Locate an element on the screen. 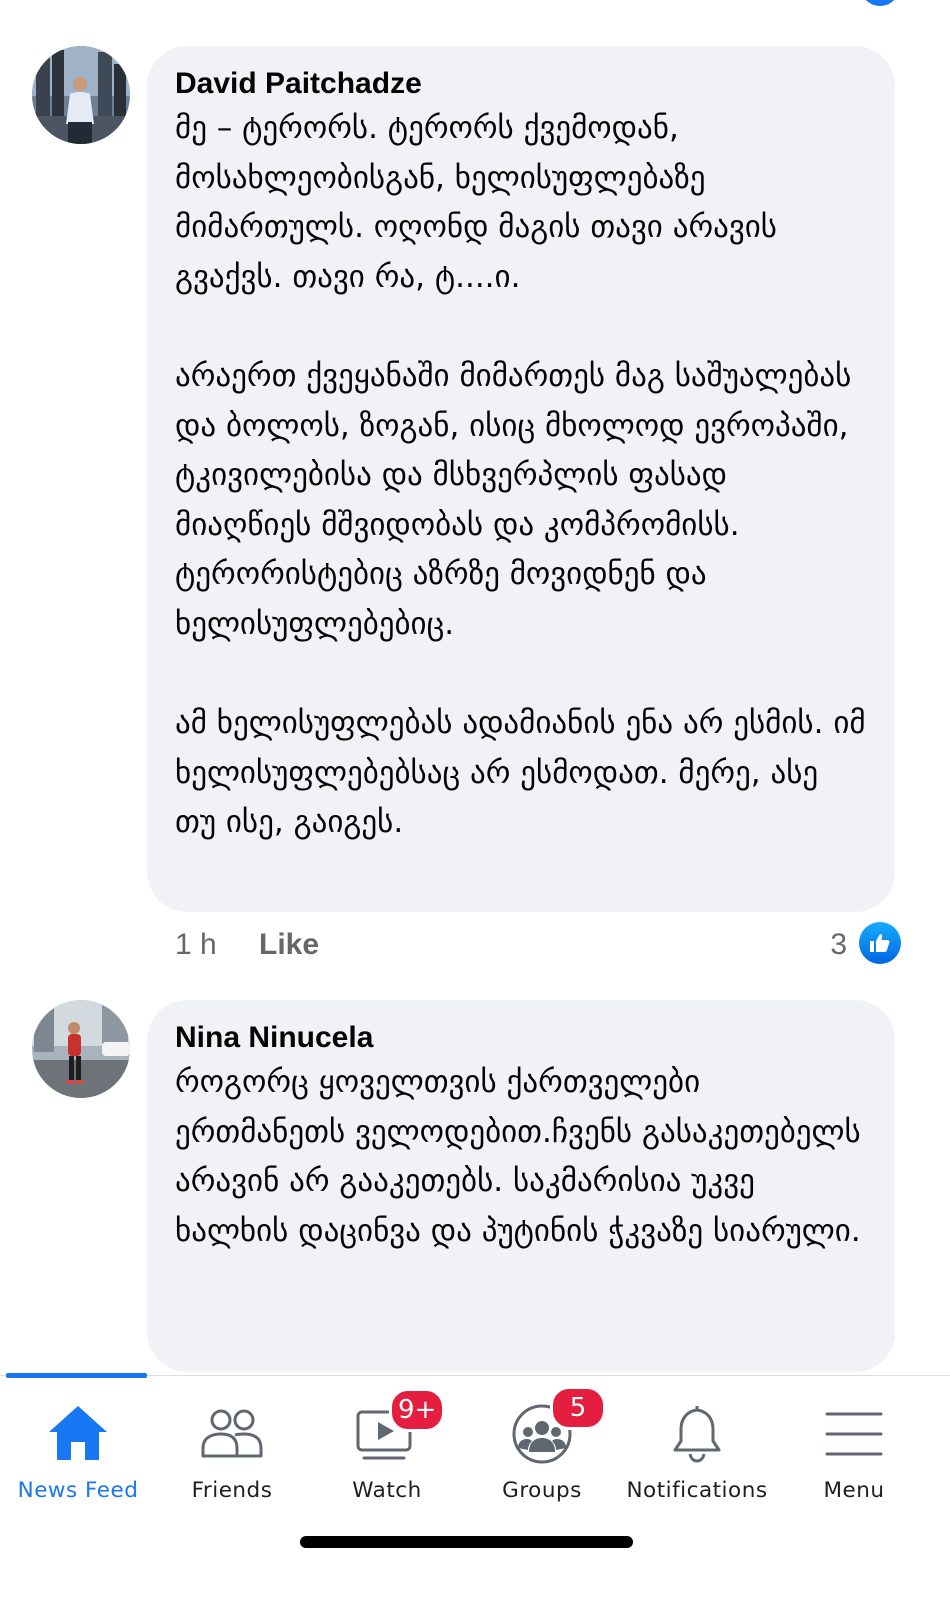 This screenshot has height=1601, width=950. menu-icon is located at coordinates (854, 1434).